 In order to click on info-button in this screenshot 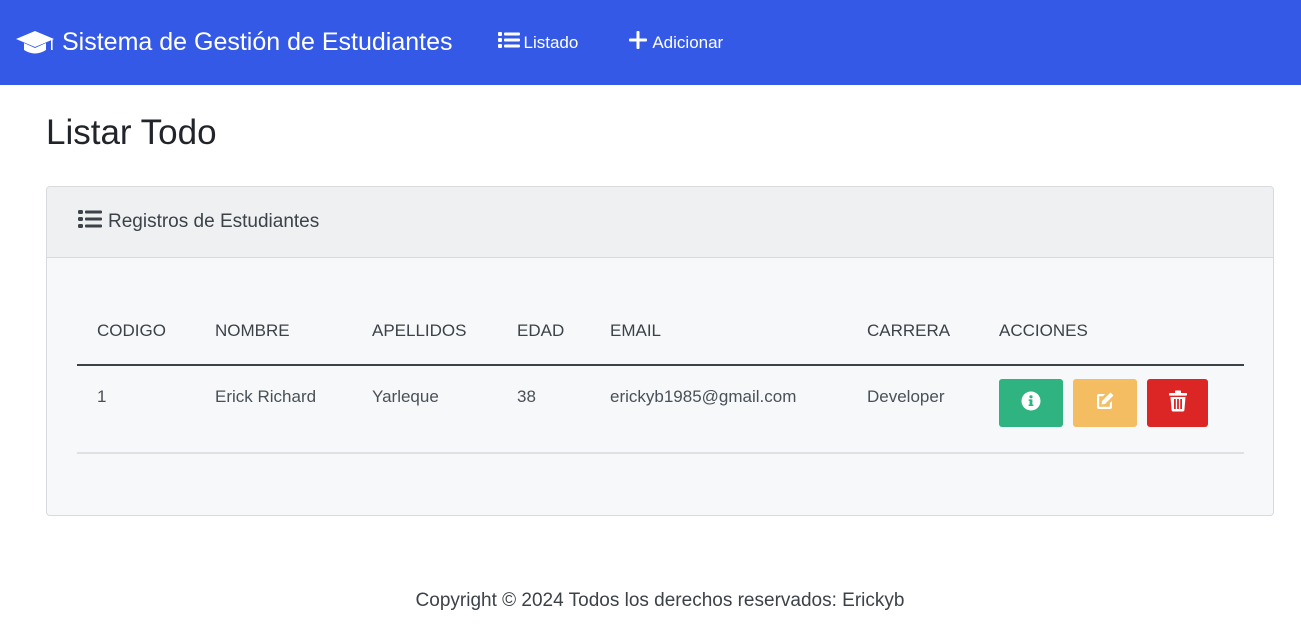, I will do `click(1031, 403)`.